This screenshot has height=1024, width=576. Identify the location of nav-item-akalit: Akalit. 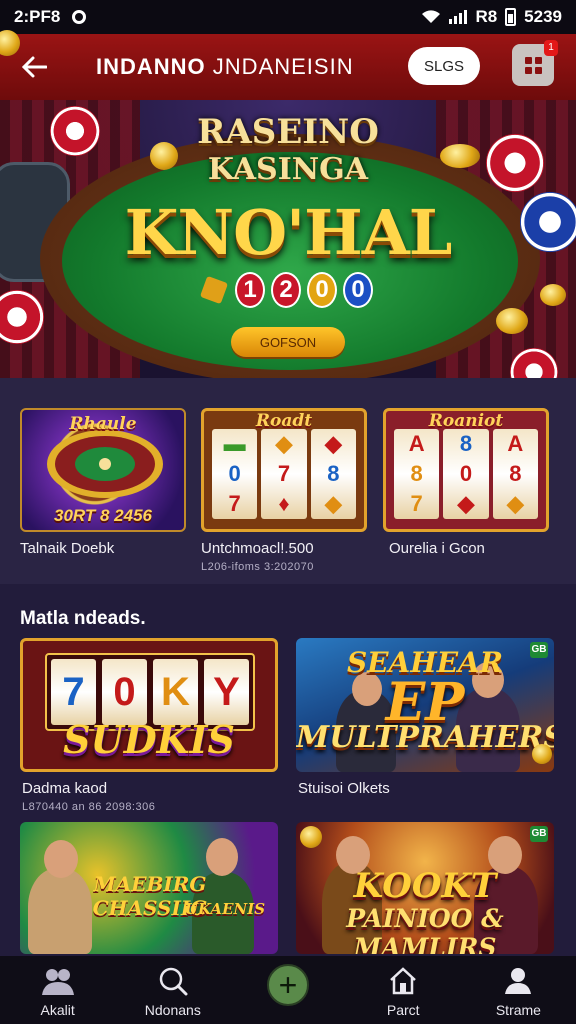
(57, 990).